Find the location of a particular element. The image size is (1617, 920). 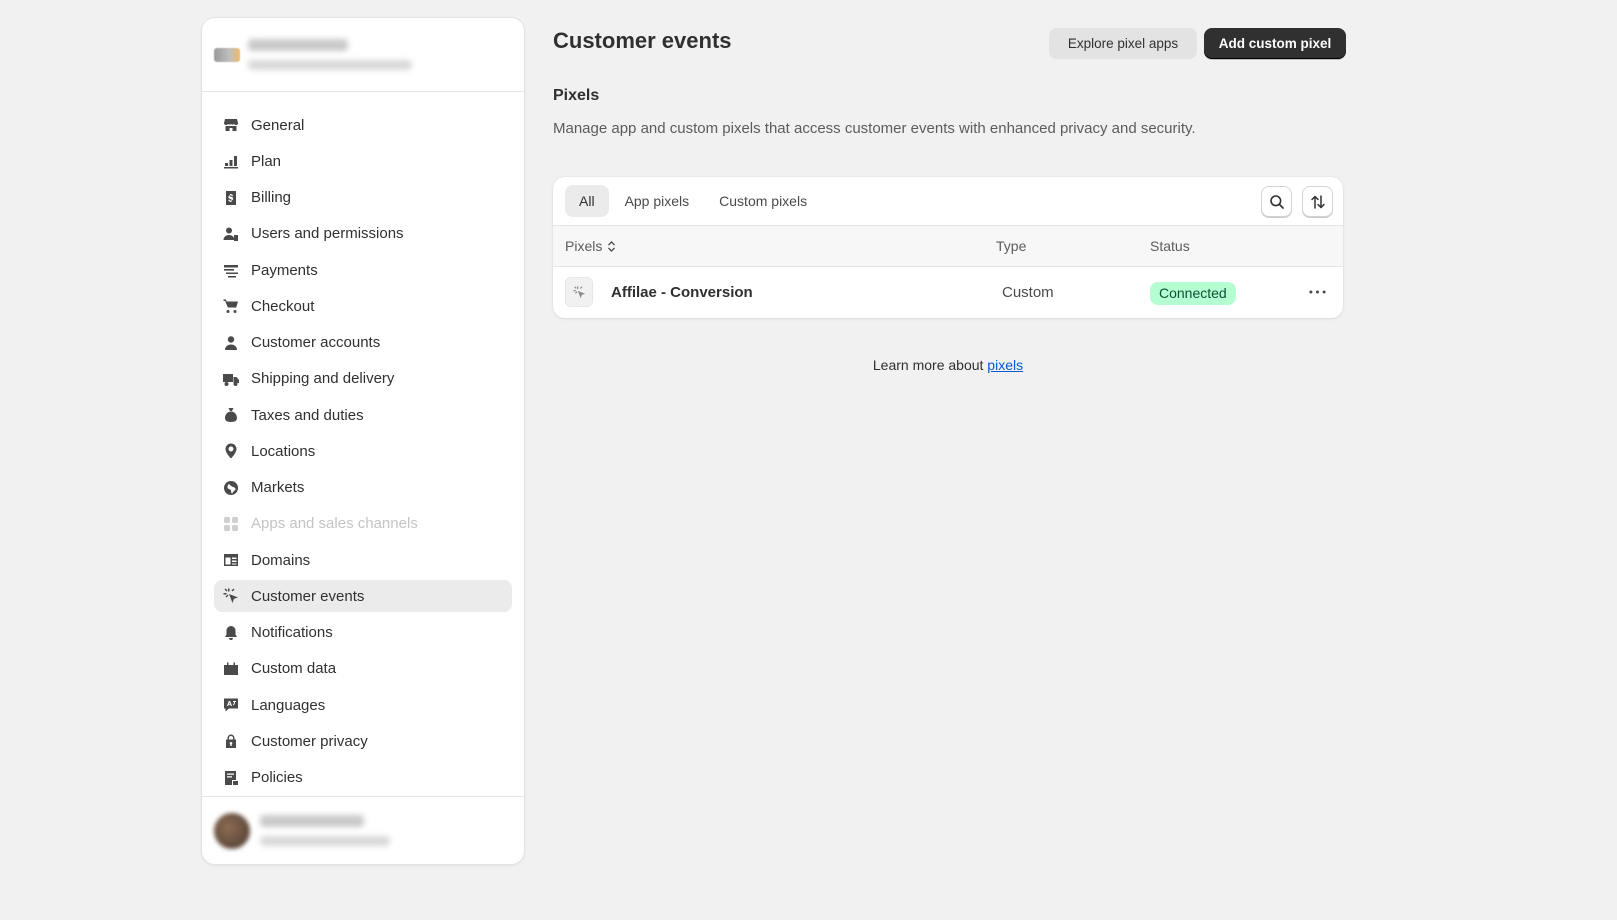

taxes-icon is located at coordinates (231, 415).